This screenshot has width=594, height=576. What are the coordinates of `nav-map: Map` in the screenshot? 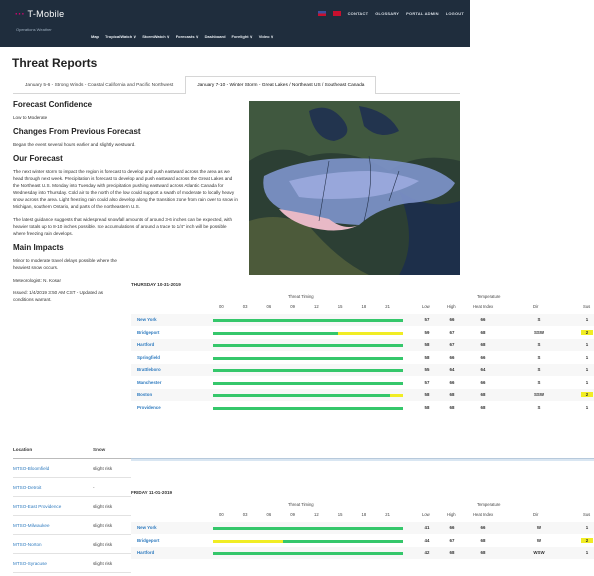 It's located at (95, 36).